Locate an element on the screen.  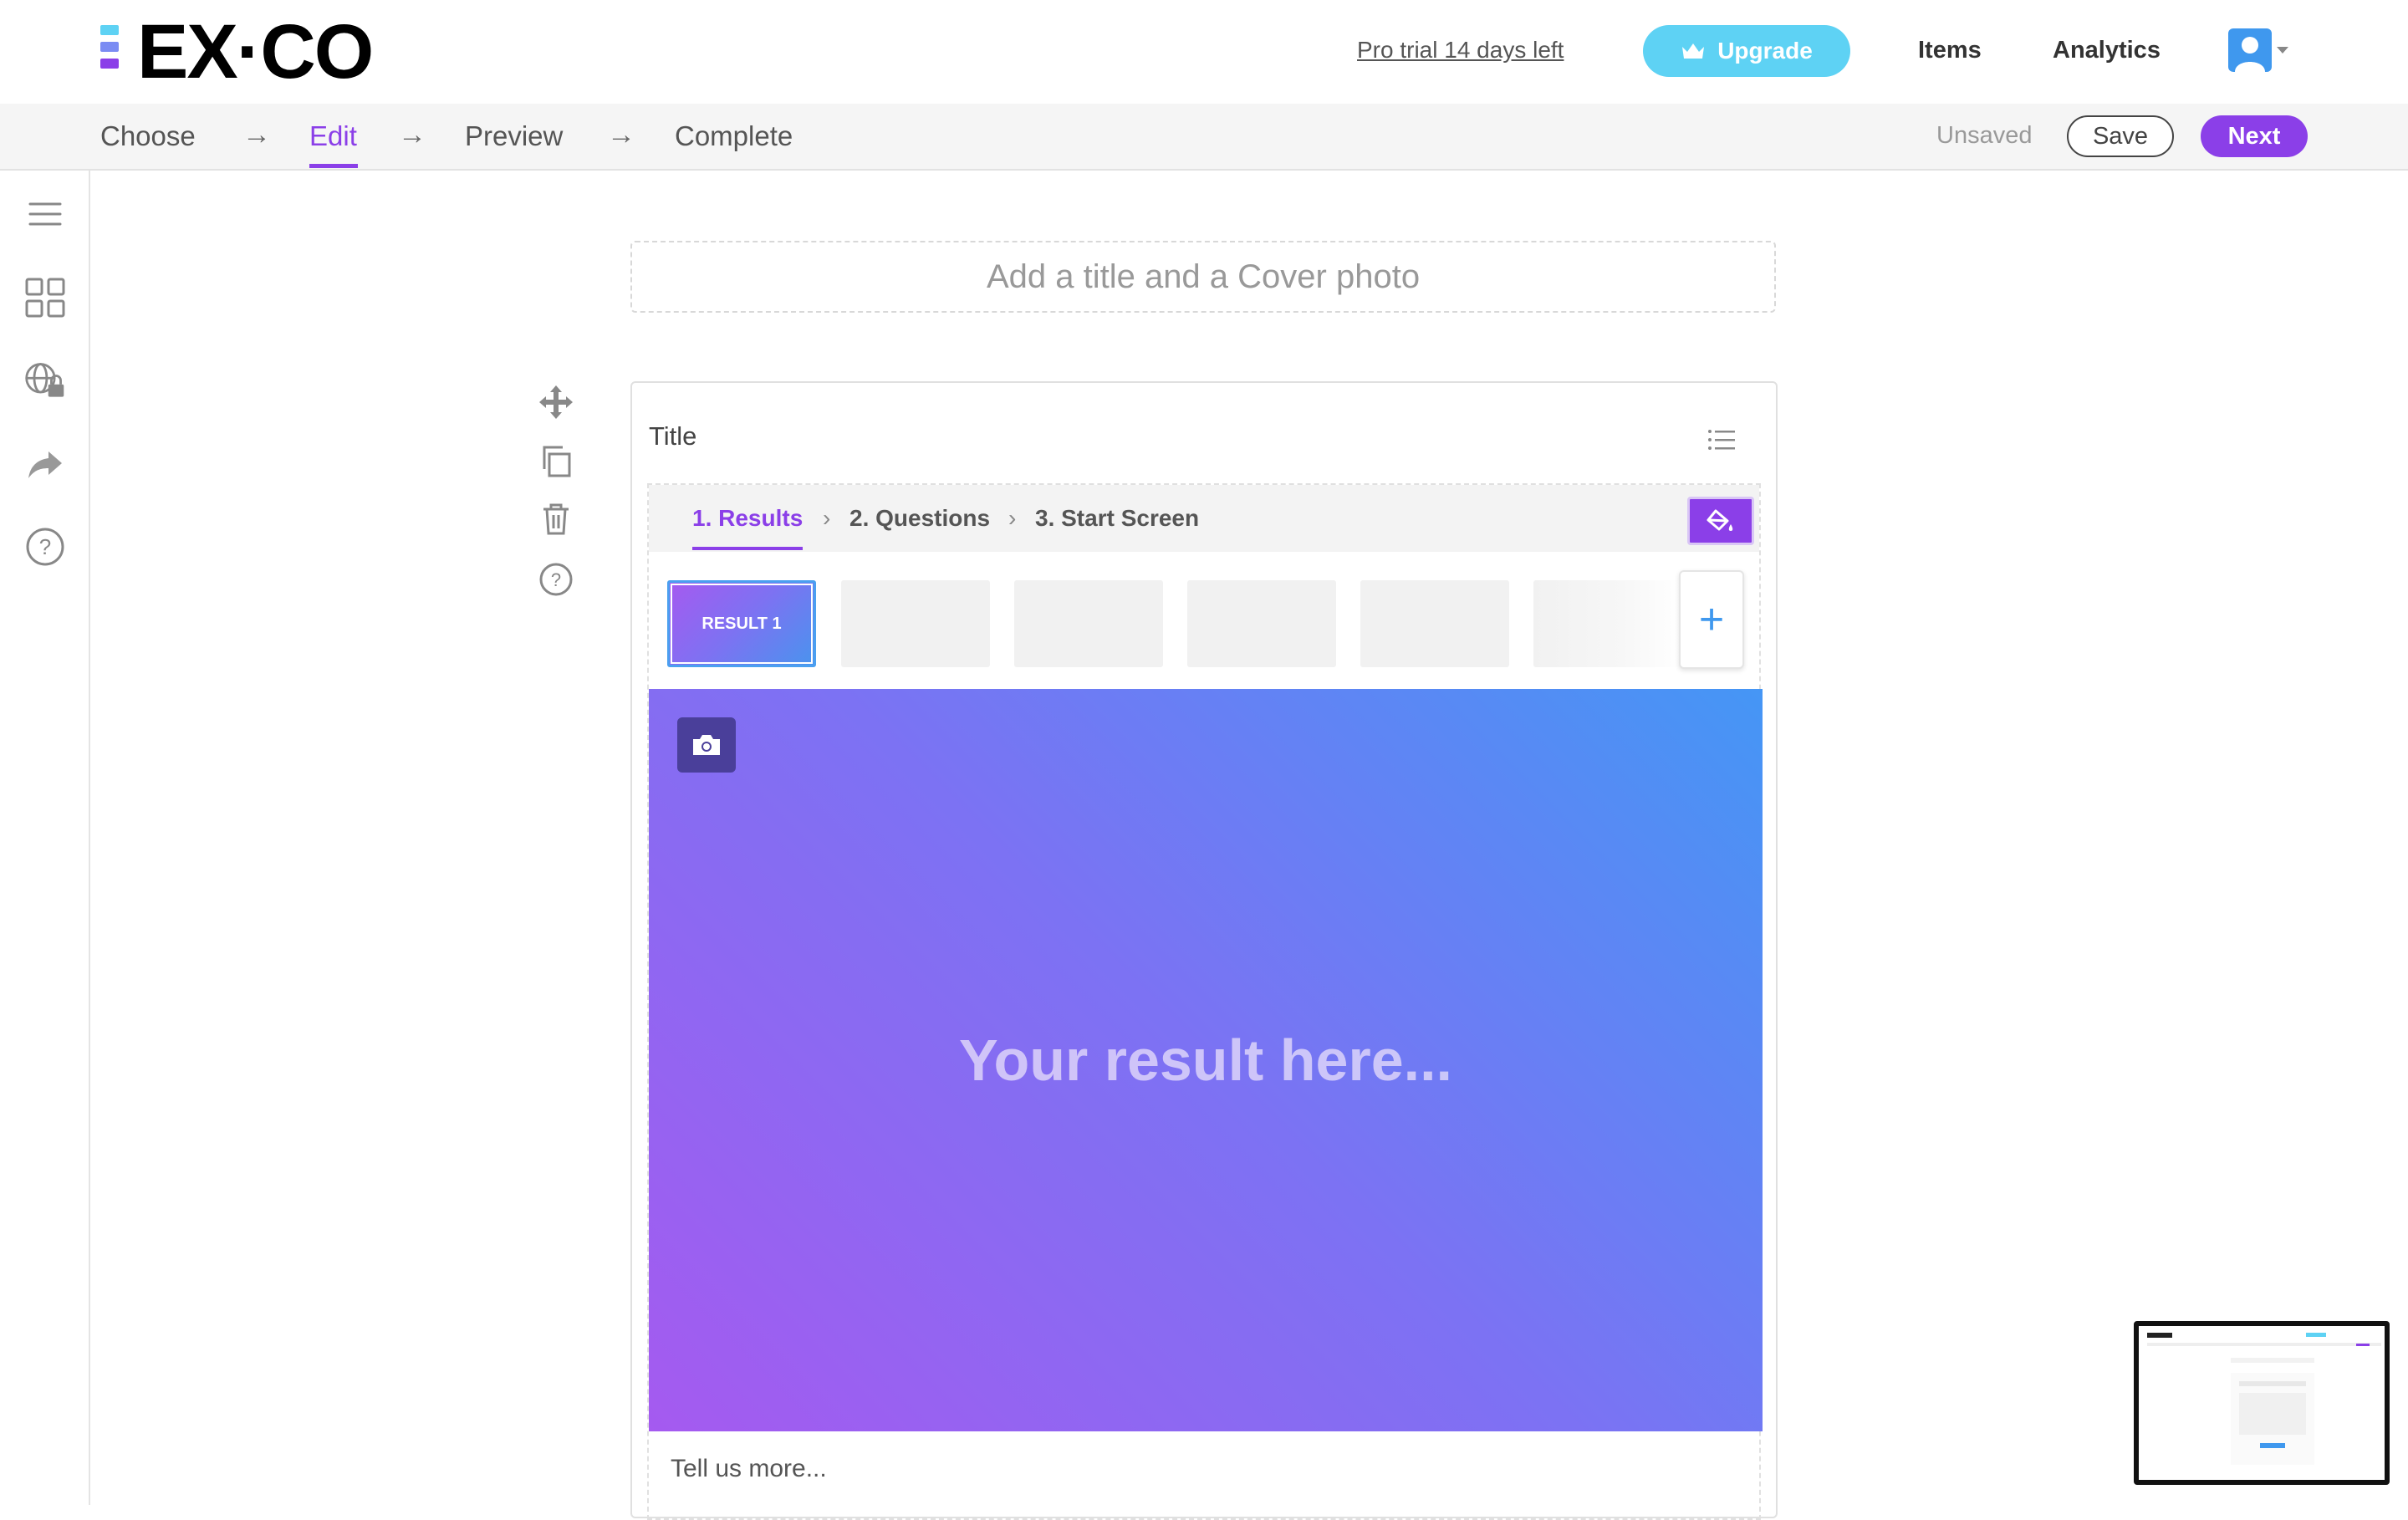
result-thumbnails: RESULT 1 + is located at coordinates (1204, 619).